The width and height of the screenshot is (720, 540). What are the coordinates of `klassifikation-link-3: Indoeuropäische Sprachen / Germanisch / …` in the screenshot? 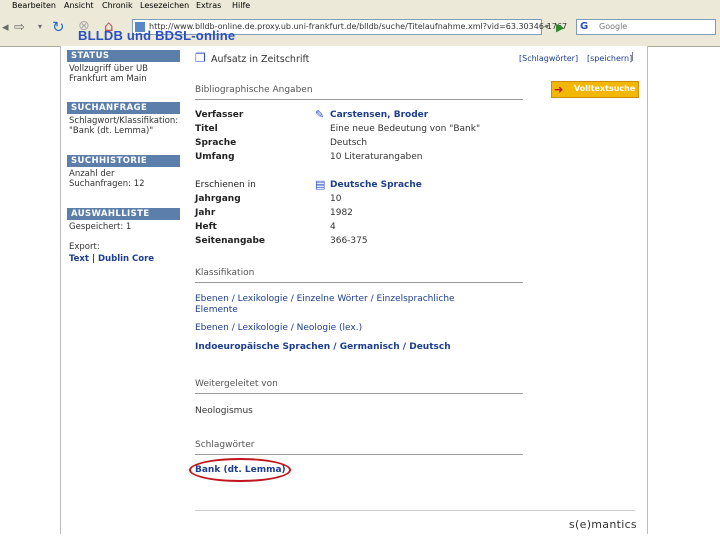 It's located at (345, 347).